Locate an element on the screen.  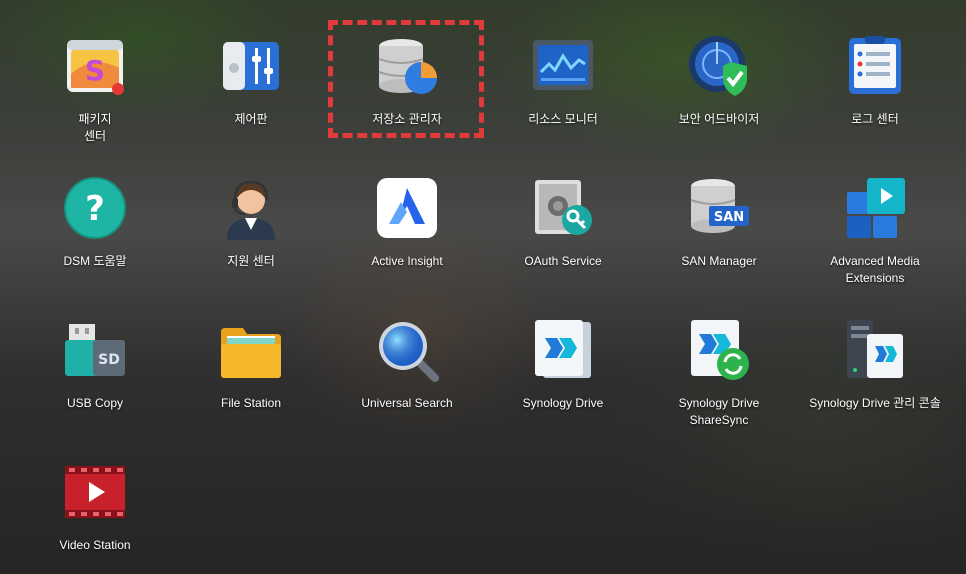
app-label: DSM 도움말 is located at coordinates (95, 261).